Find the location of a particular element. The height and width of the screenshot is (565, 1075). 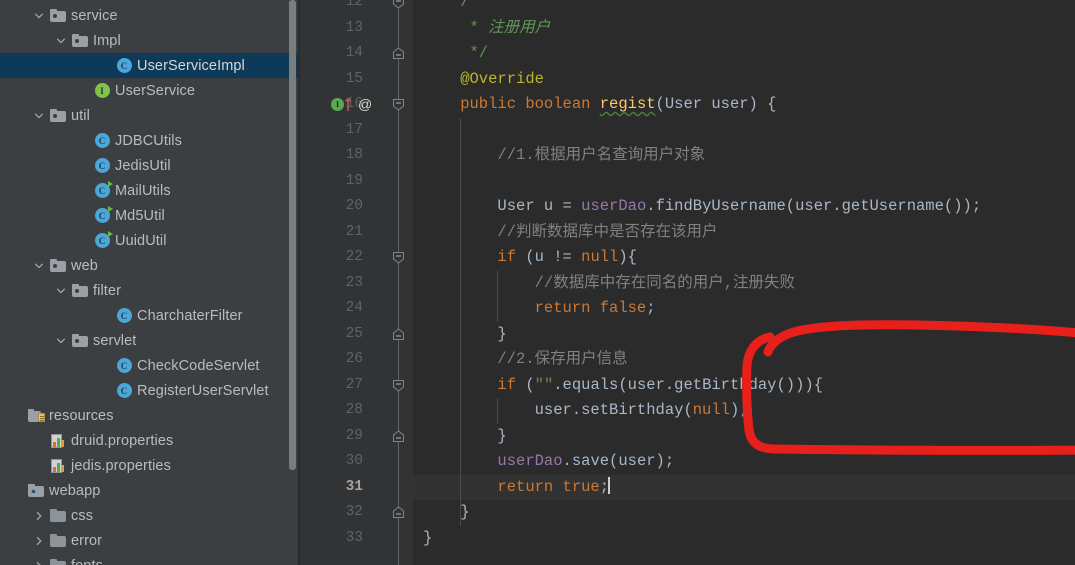

tree-item-jdbcutils: C JDBCUtils is located at coordinates (150, 140).